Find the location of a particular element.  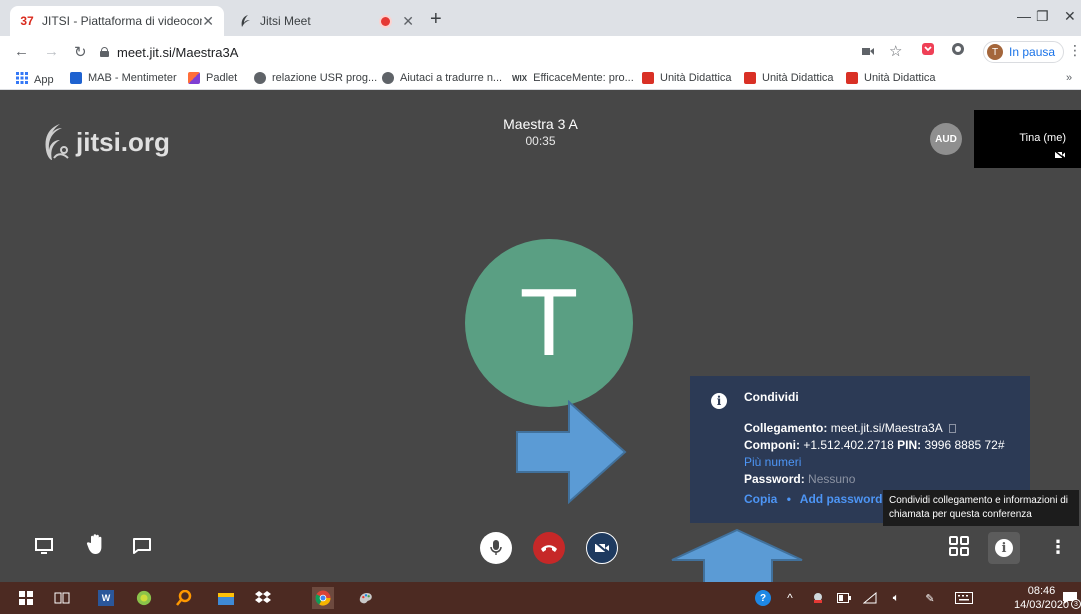

address-bar: meet.jit.si/Maestra3A is located at coordinates (475, 52).